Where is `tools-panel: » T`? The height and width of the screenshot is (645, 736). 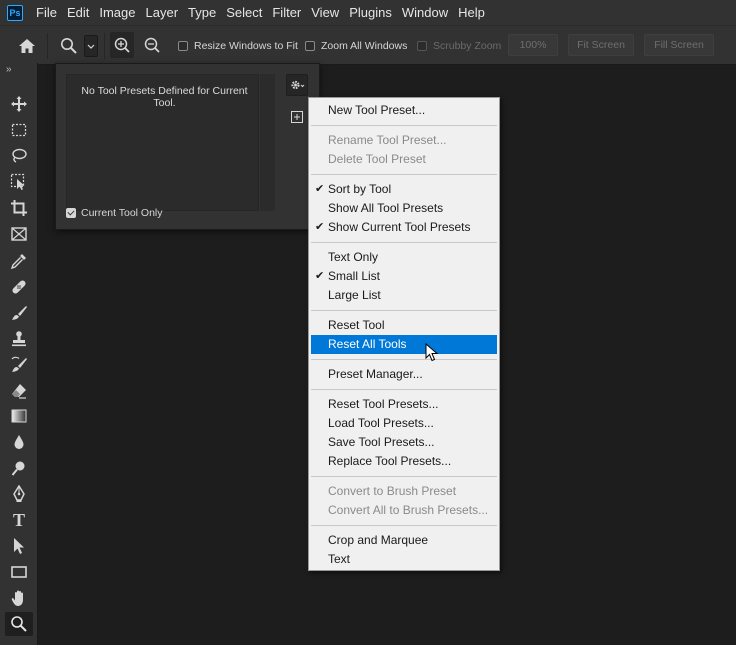 tools-panel: » T is located at coordinates (19, 354).